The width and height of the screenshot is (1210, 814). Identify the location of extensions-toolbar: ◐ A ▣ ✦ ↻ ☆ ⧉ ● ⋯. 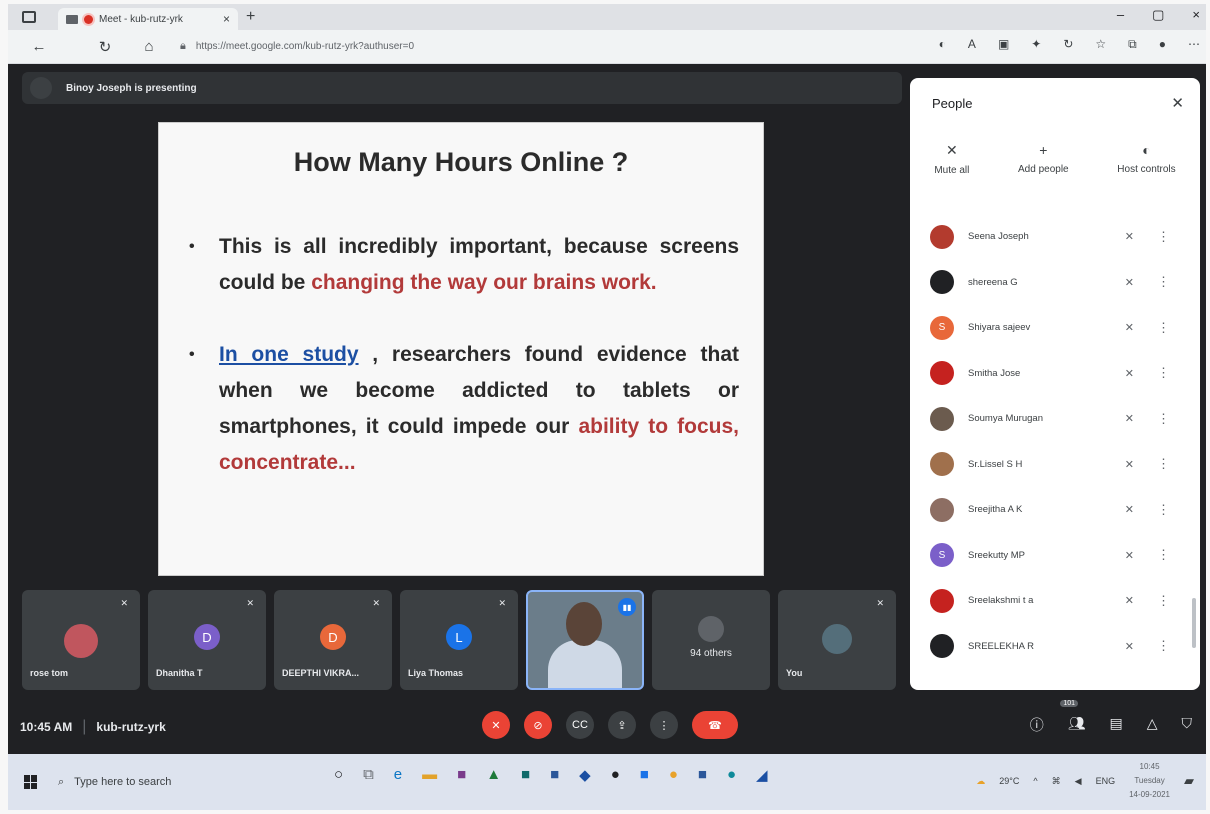
(1069, 44).